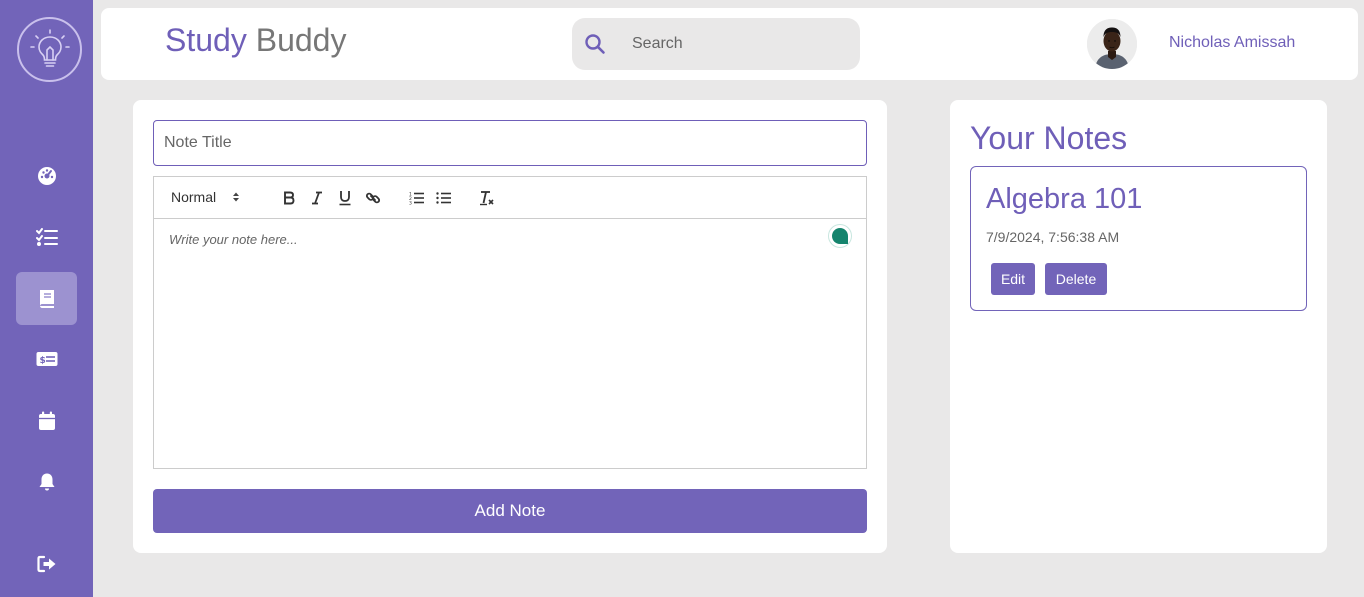  I want to click on top-header: Study Buddy Nicholas Amissah, so click(729, 44).